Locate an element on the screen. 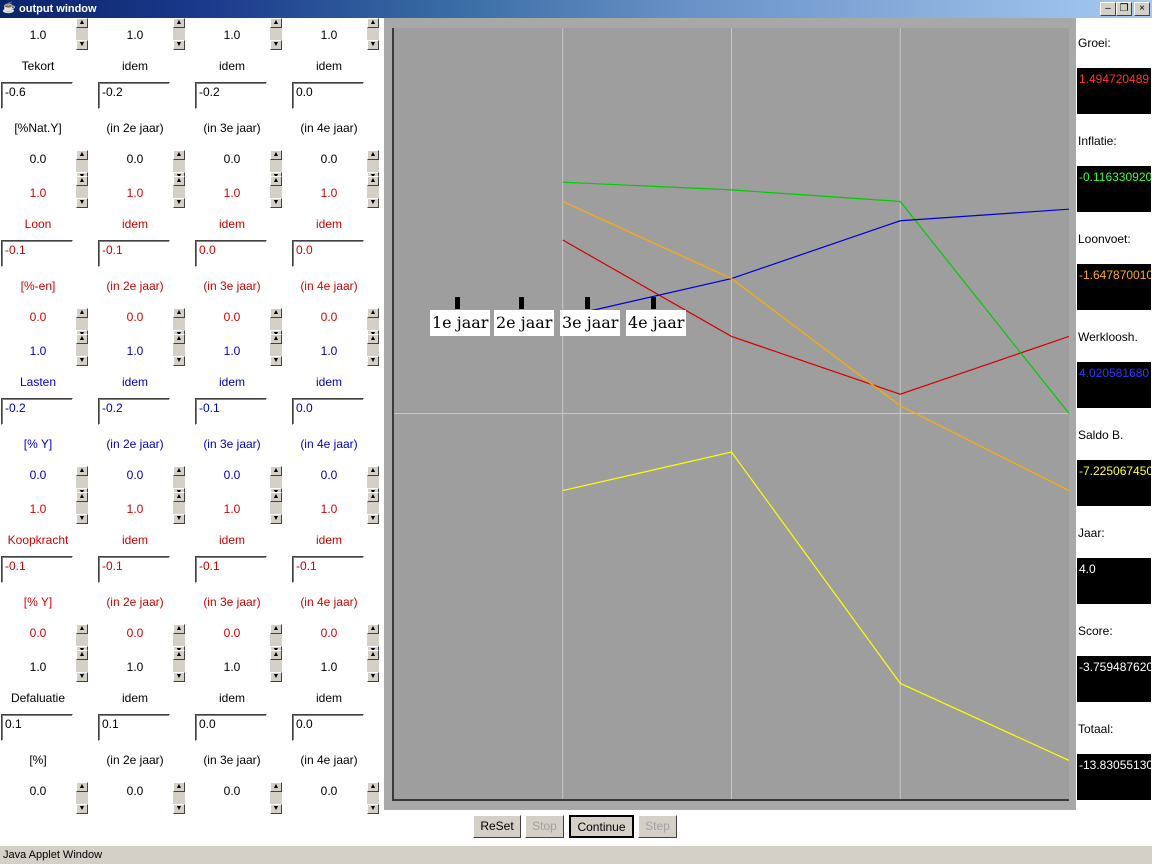 The width and height of the screenshot is (1152, 865). stop-button: Stop is located at coordinates (544, 826).